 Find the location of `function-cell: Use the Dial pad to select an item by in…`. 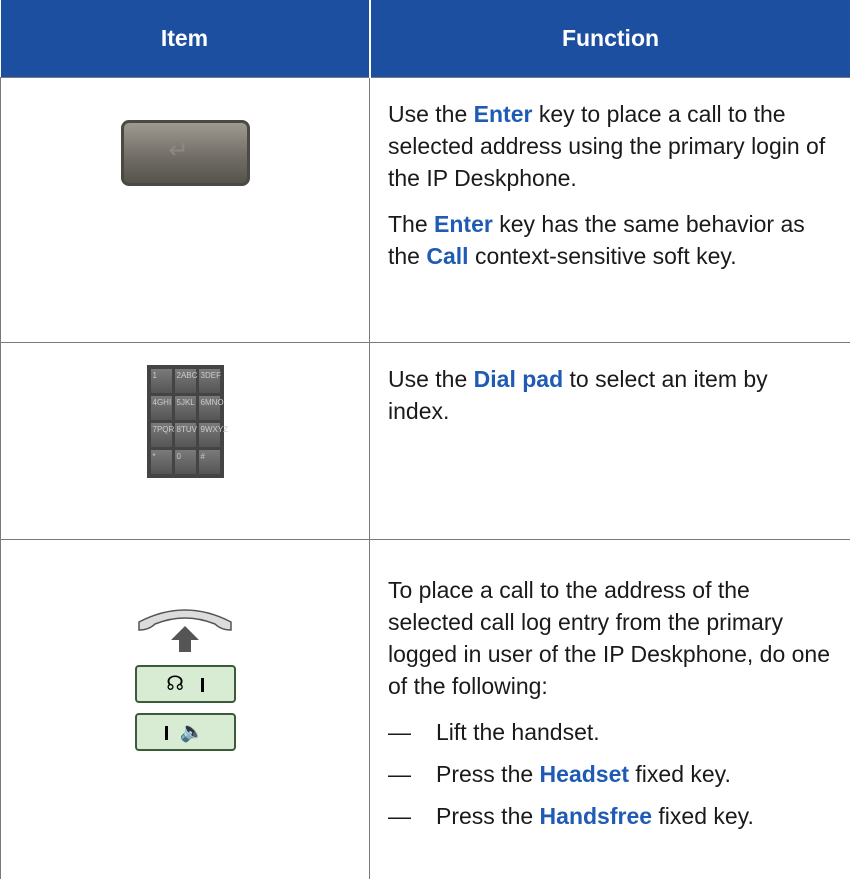

function-cell: Use the Dial pad to select an item by in… is located at coordinates (610, 441).